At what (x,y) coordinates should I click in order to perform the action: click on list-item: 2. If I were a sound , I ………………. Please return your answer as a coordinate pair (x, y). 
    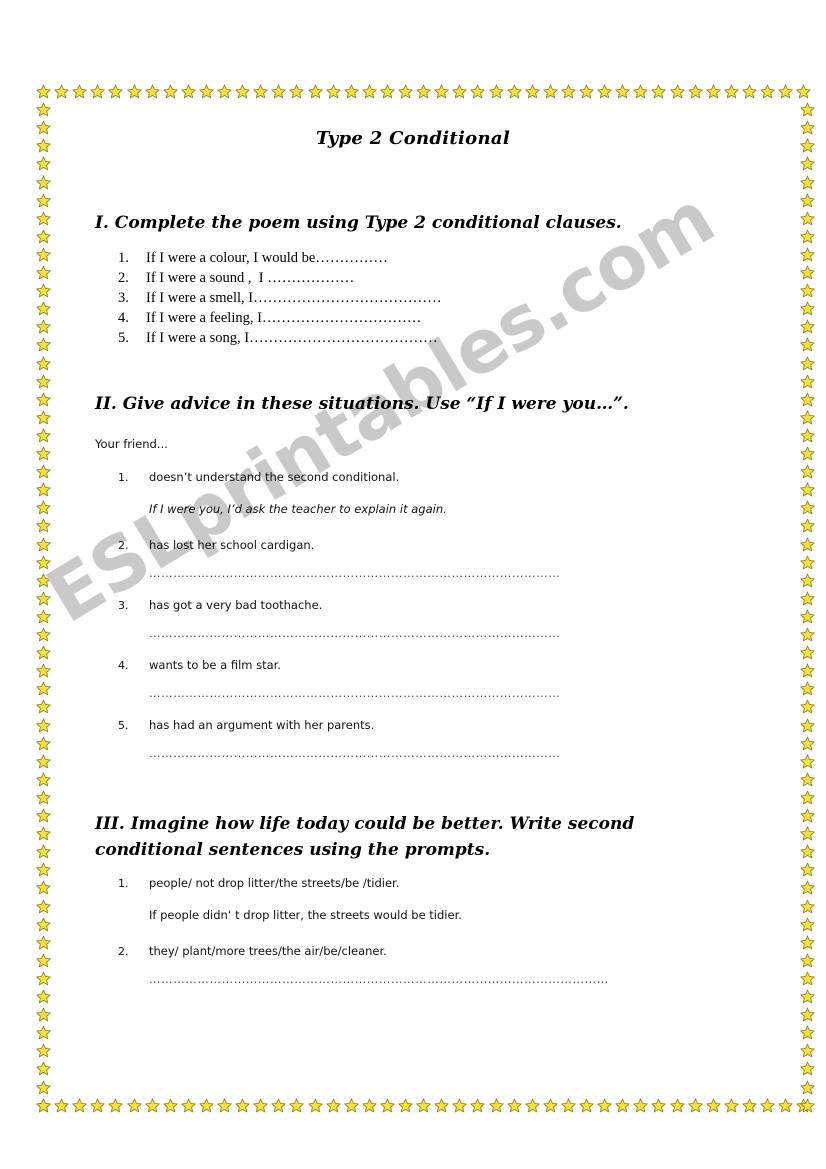
    Looking at the image, I should click on (398, 278).